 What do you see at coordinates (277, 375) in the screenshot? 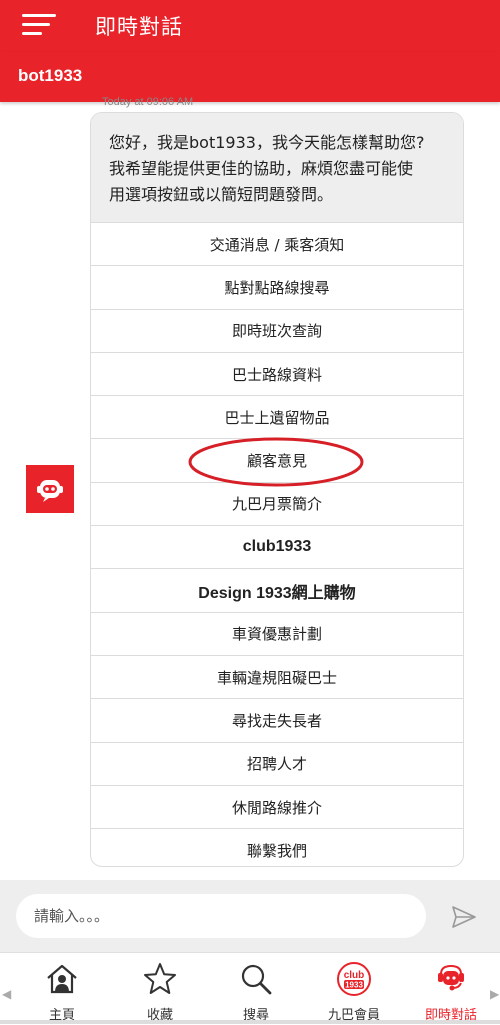
I see `option-route-info: 巴士路線資料` at bounding box center [277, 375].